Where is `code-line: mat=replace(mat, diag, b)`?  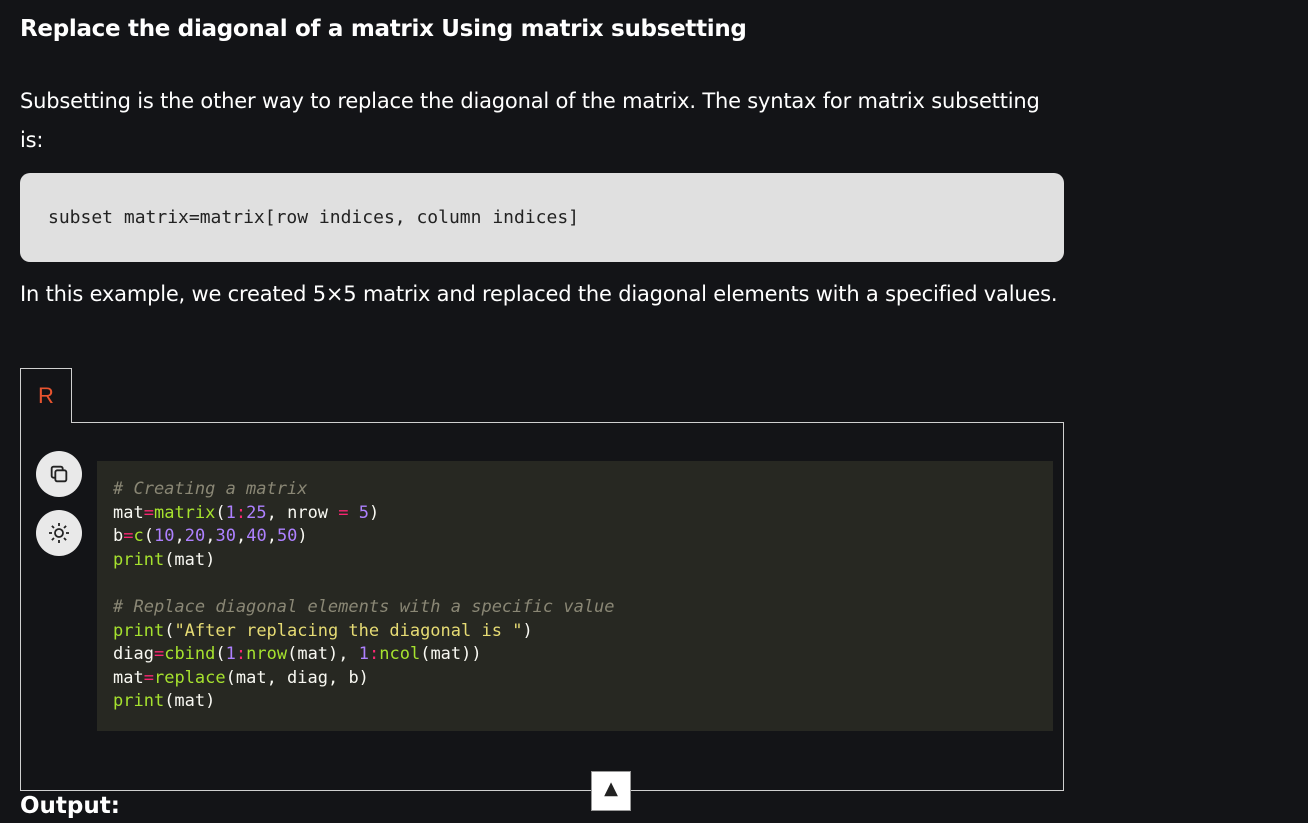
code-line: mat=replace(mat, diag, b) is located at coordinates (241, 677).